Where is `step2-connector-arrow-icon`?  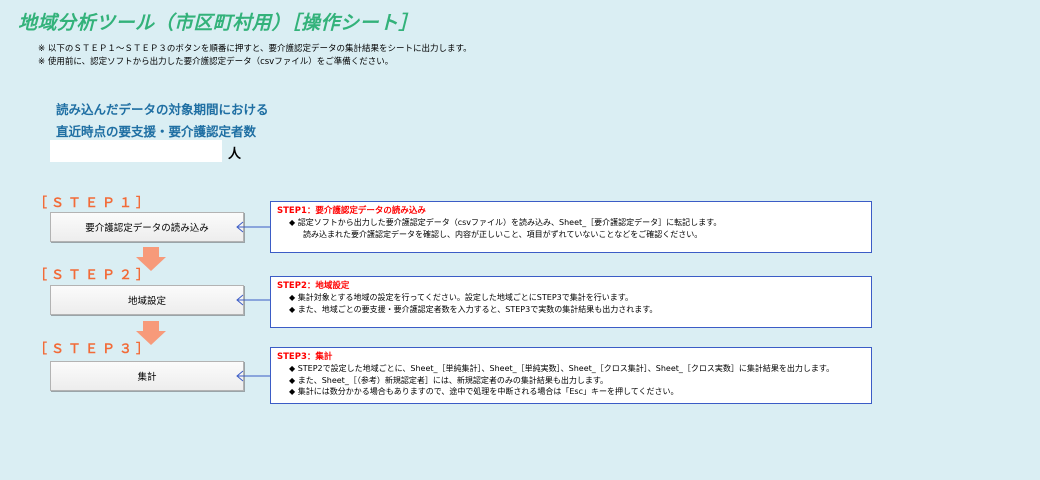 step2-connector-arrow-icon is located at coordinates (253, 300).